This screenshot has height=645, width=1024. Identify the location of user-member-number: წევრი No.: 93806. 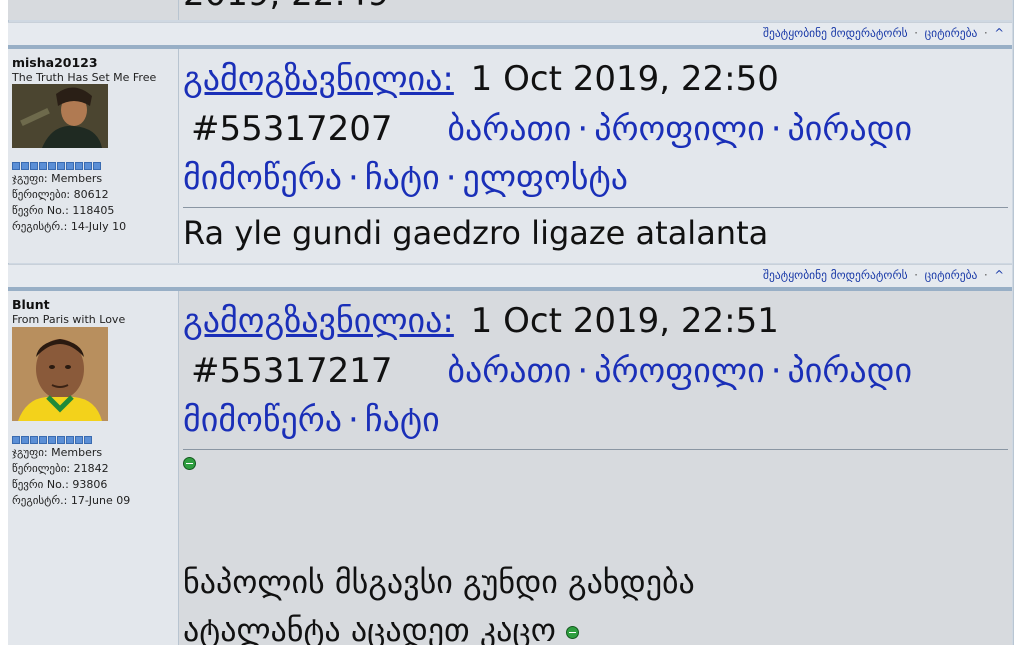
(60, 484).